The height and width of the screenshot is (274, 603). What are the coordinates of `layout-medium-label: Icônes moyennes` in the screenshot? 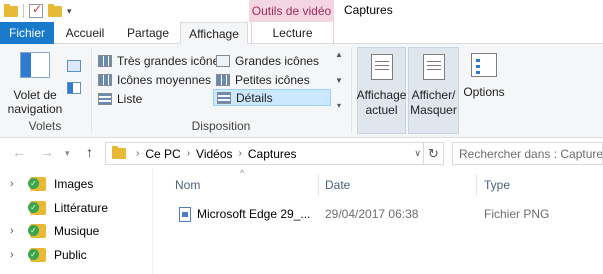 It's located at (164, 79).